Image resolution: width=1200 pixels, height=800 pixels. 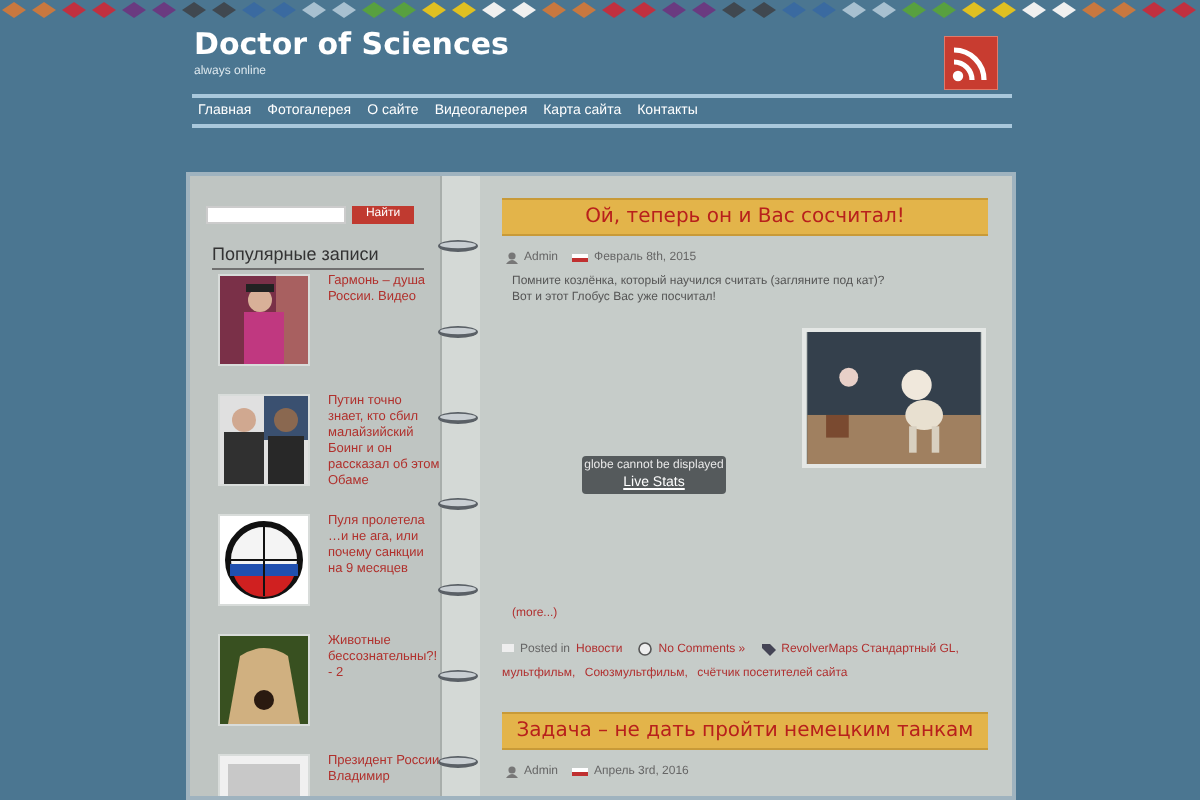 I want to click on comment-icon, so click(x=645, y=648).